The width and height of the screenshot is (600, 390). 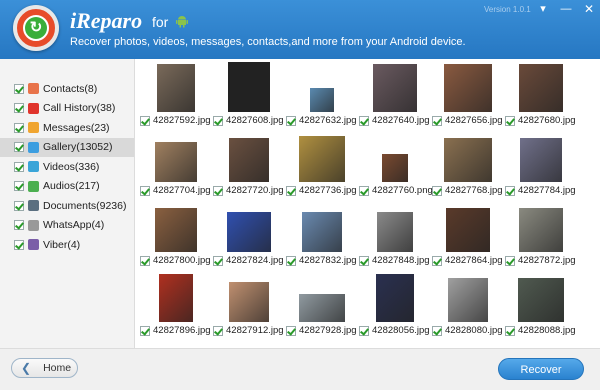 I want to click on gallery-thumbnail: 42827896.jpg, so click(x=176, y=305).